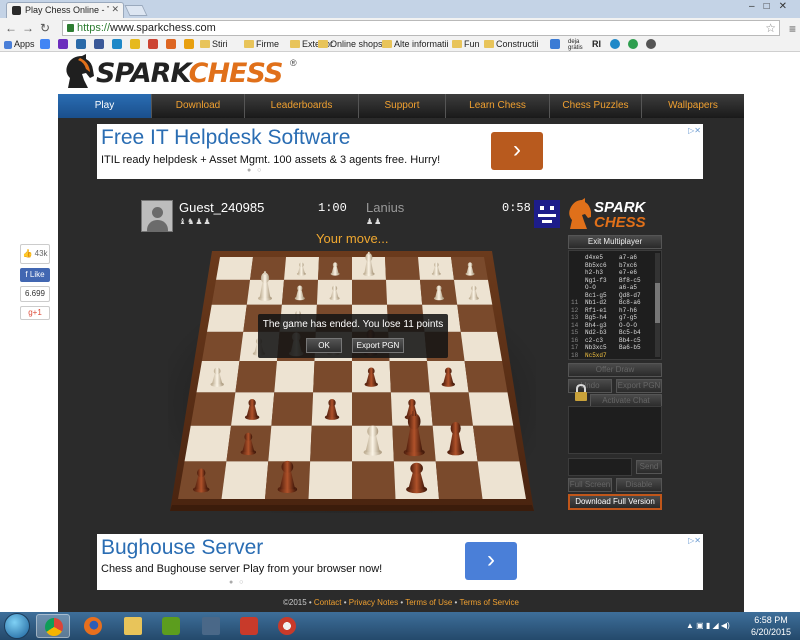 This screenshot has width=800, height=640. What do you see at coordinates (649, 467) in the screenshot?
I see `send-button: Send` at bounding box center [649, 467].